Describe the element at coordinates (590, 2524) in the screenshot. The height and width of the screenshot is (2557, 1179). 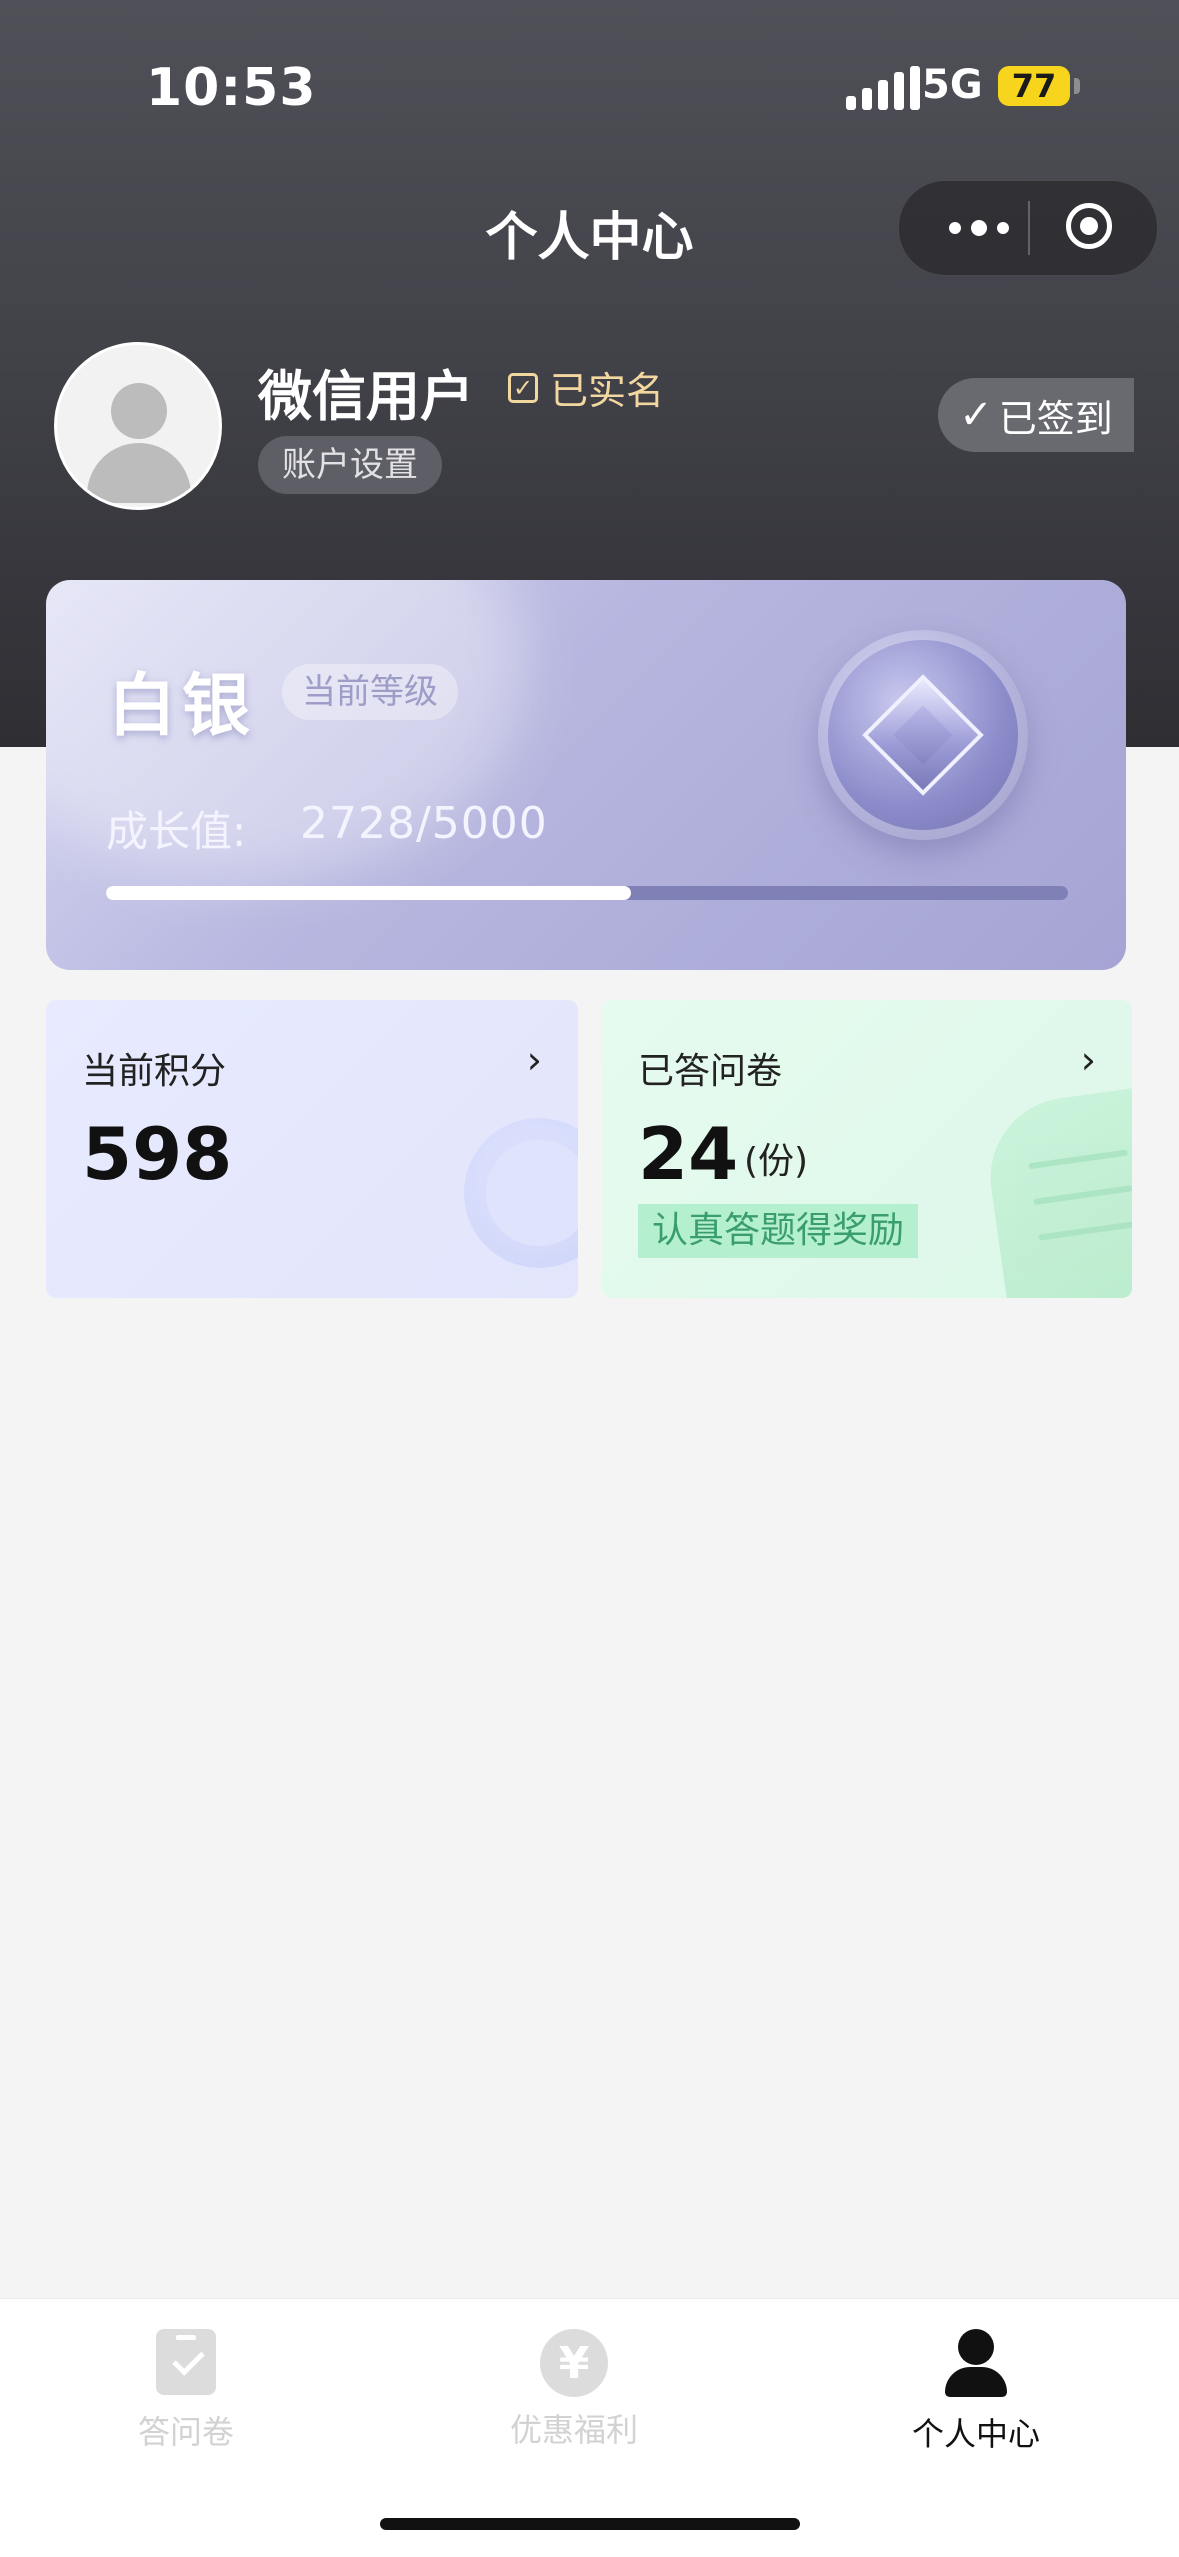
I see `home-indicator` at that location.